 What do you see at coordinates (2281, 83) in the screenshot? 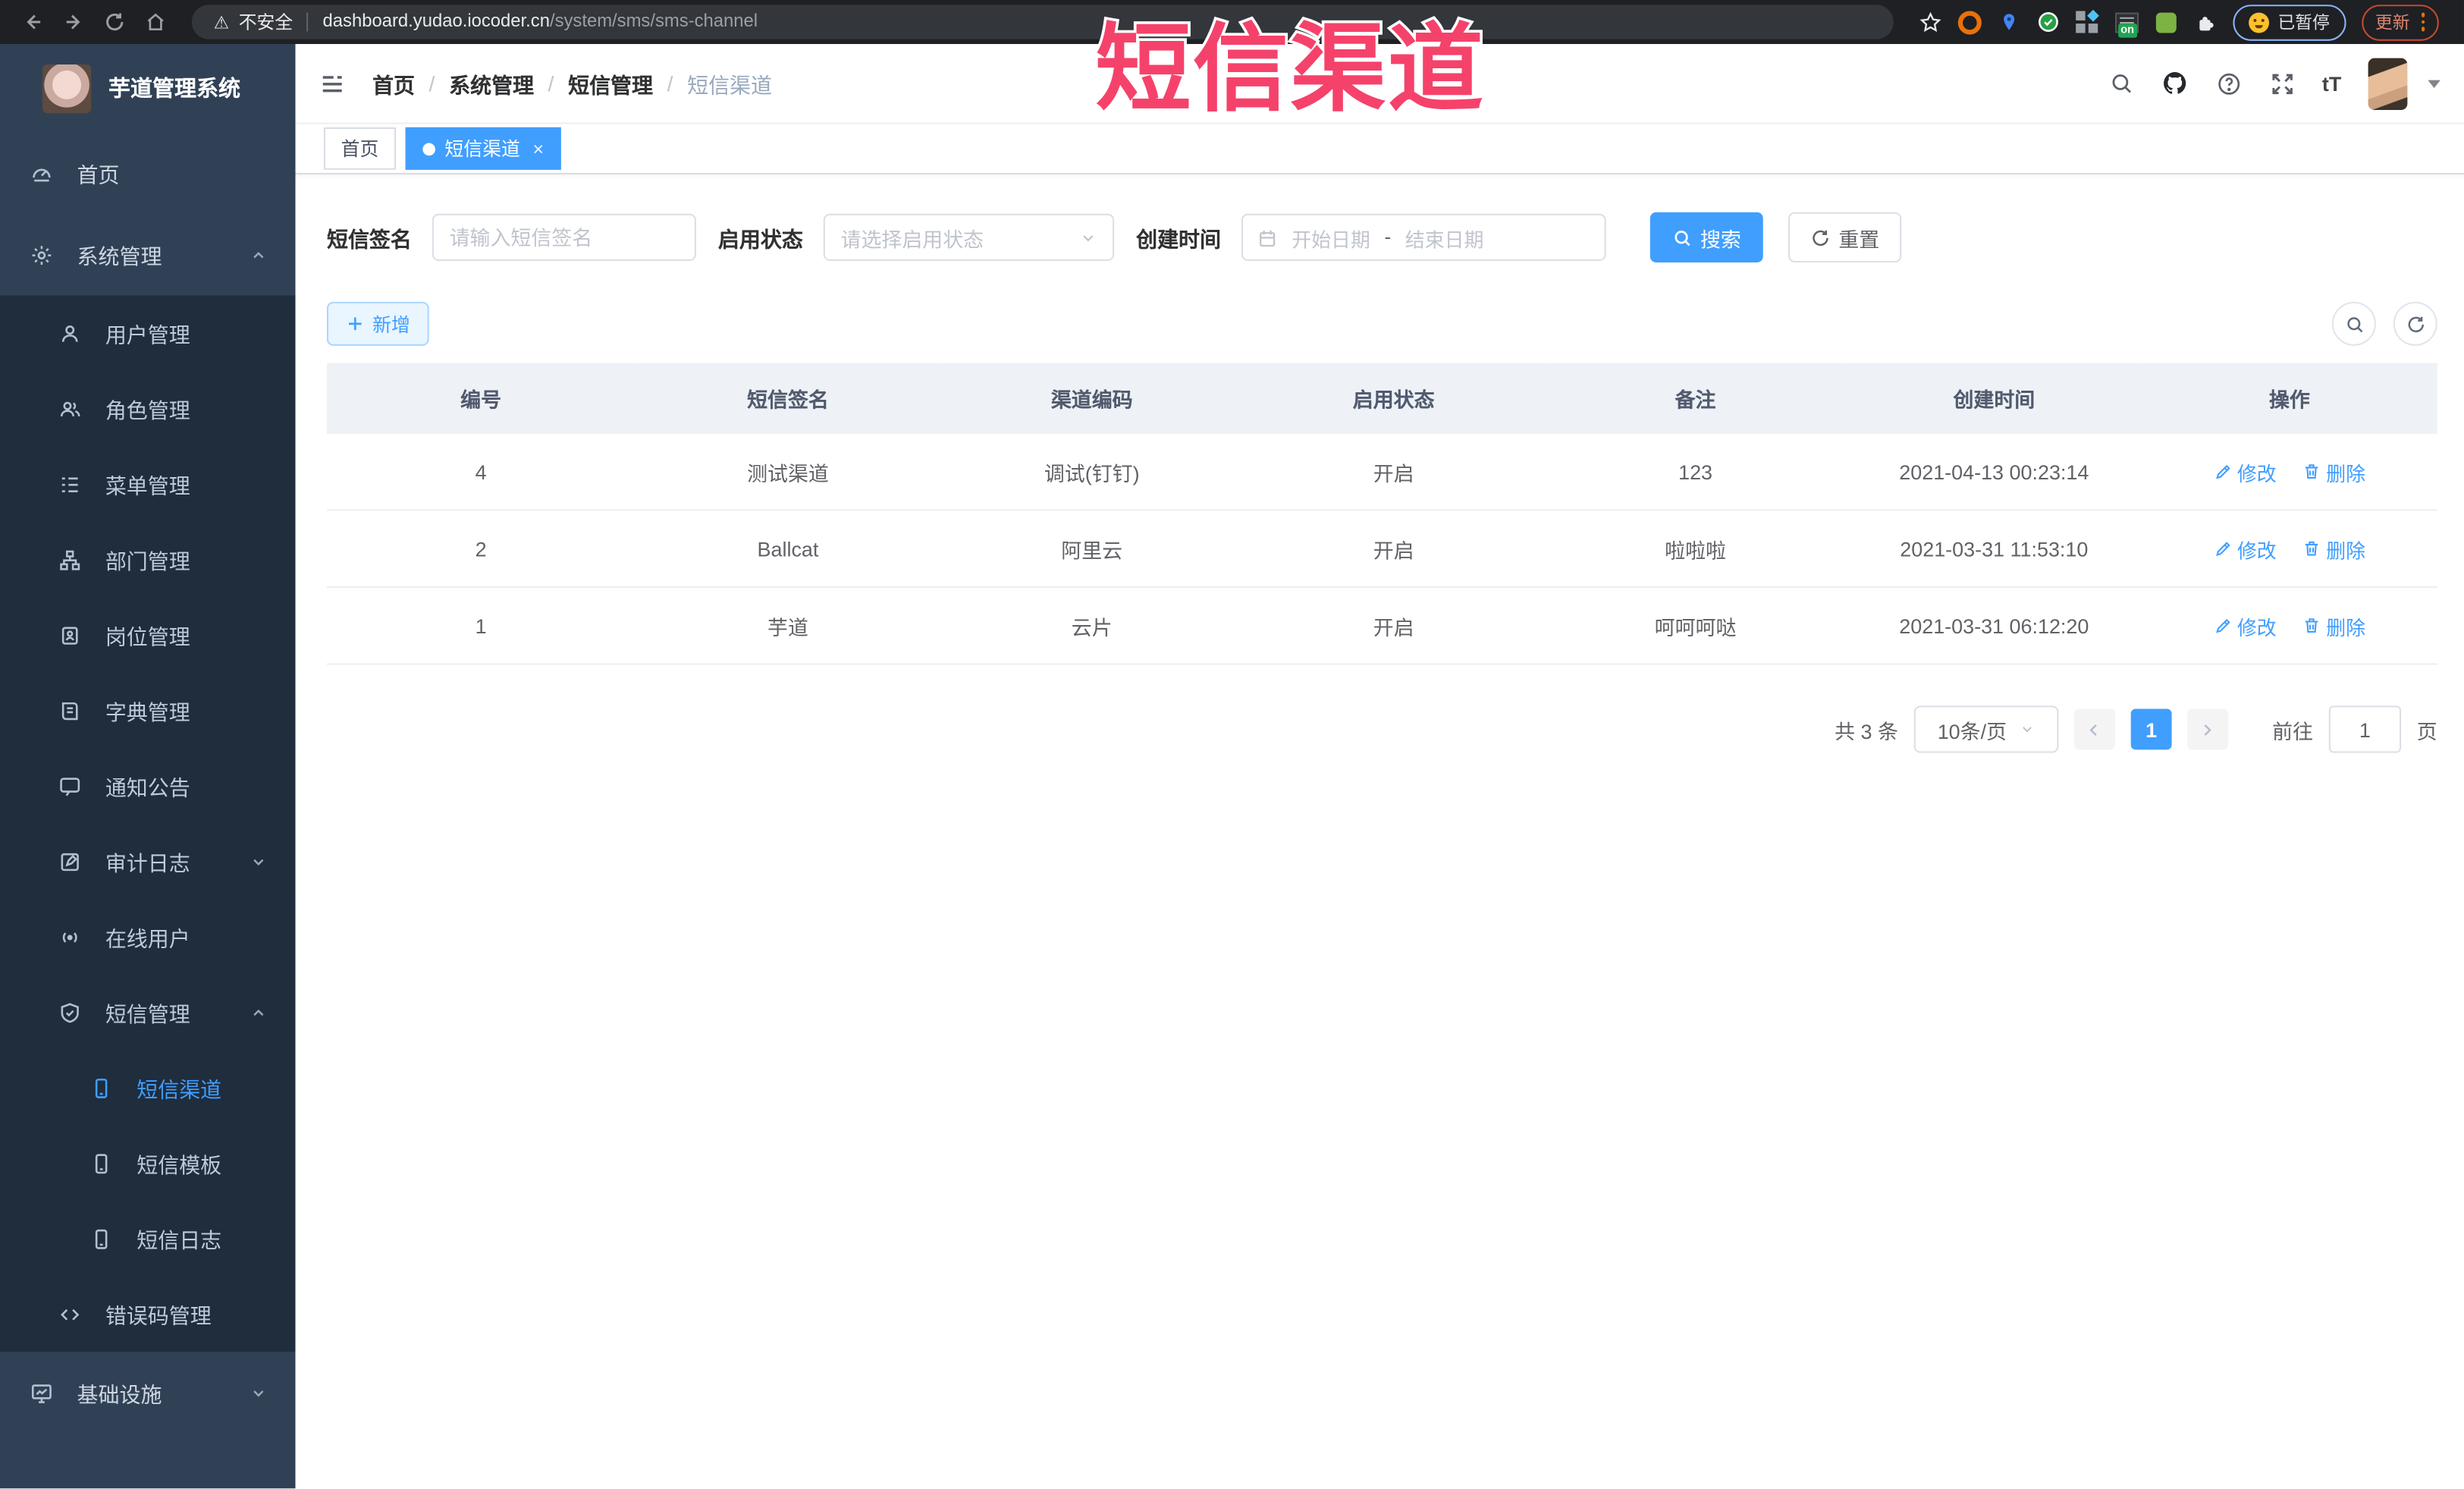
I see `fullscreen-icon` at bounding box center [2281, 83].